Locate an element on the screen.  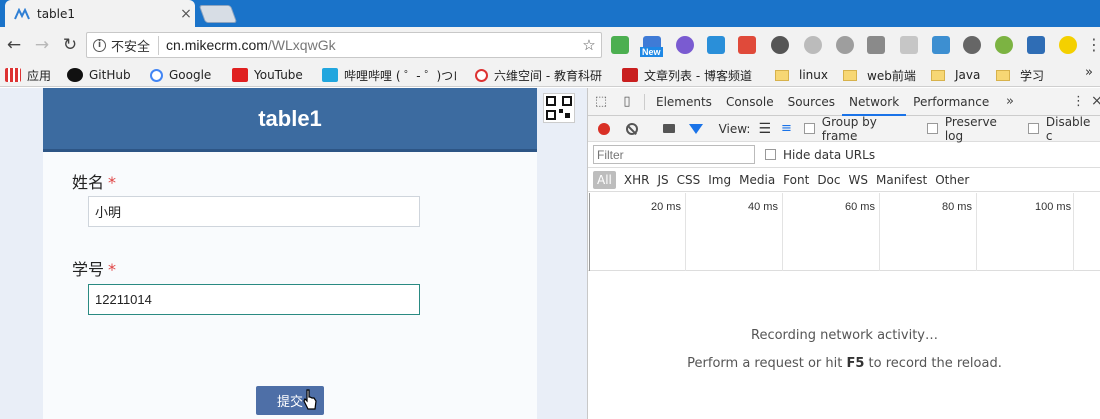
filter-row: Hide data URLs is located at coordinates (844, 155).